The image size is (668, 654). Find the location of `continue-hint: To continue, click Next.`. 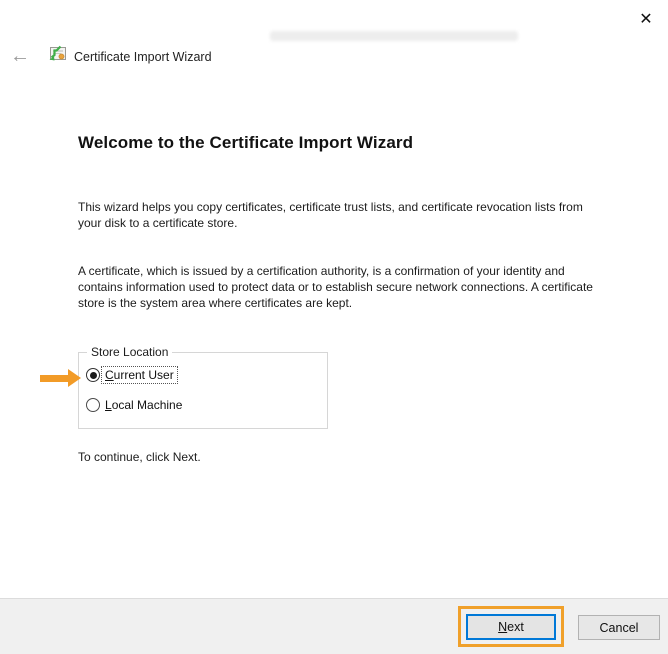

continue-hint: To continue, click Next. is located at coordinates (139, 457).